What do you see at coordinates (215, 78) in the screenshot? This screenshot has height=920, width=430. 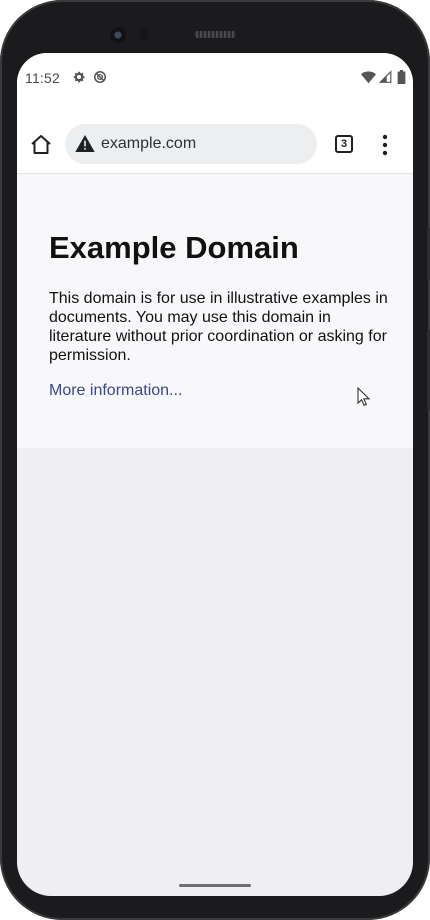 I see `status-bar: 11:52` at bounding box center [215, 78].